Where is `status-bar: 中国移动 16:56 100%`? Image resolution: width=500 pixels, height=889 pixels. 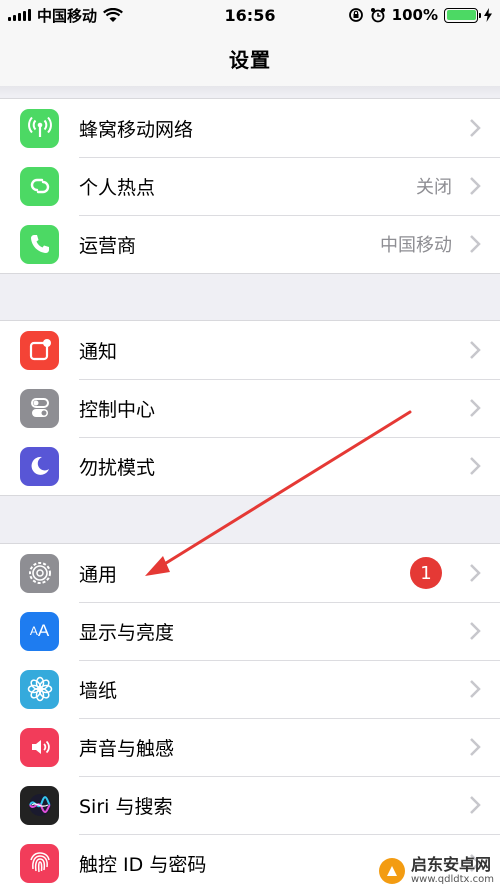
status-bar: 中国移动 16:56 100% is located at coordinates (250, 15).